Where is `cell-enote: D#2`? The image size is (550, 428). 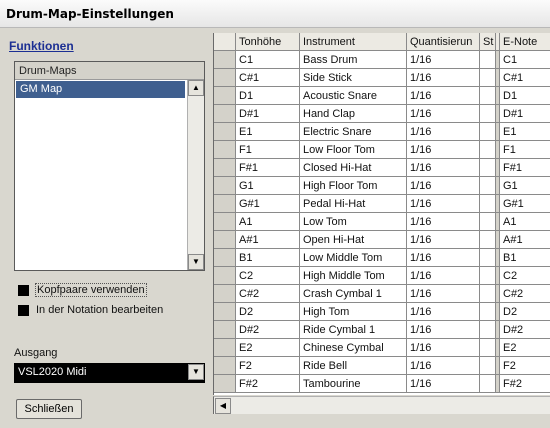
cell-enote: D#2 is located at coordinates (525, 330).